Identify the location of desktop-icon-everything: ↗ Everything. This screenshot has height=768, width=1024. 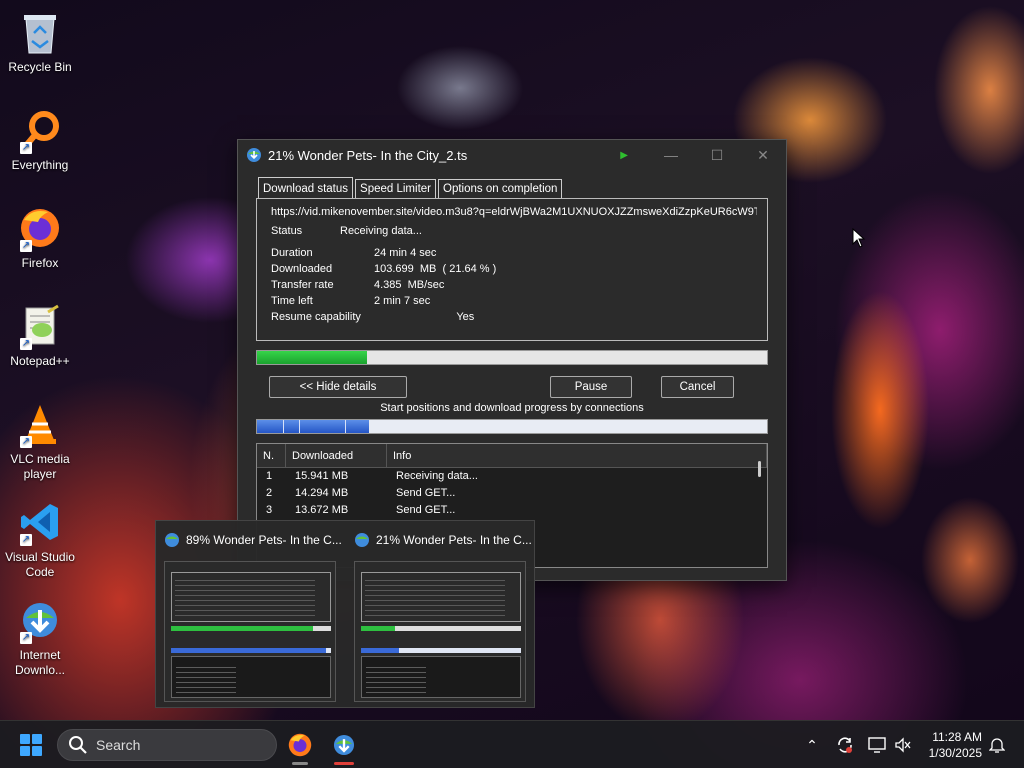
(40, 139).